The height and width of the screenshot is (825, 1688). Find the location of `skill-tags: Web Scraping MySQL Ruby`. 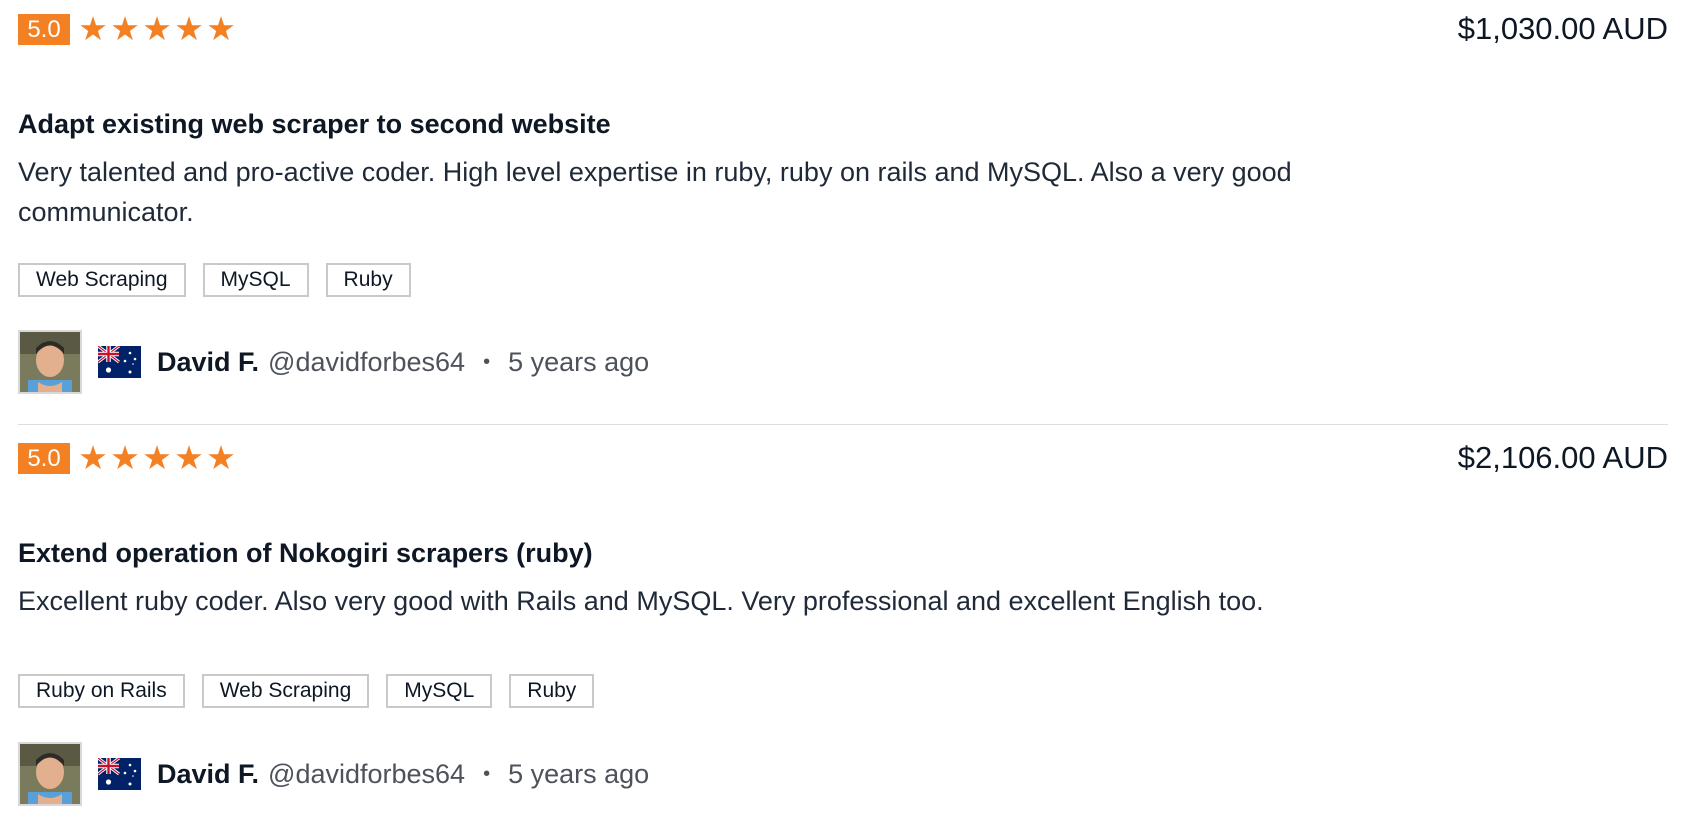

skill-tags: Web Scraping MySQL Ruby is located at coordinates (214, 280).